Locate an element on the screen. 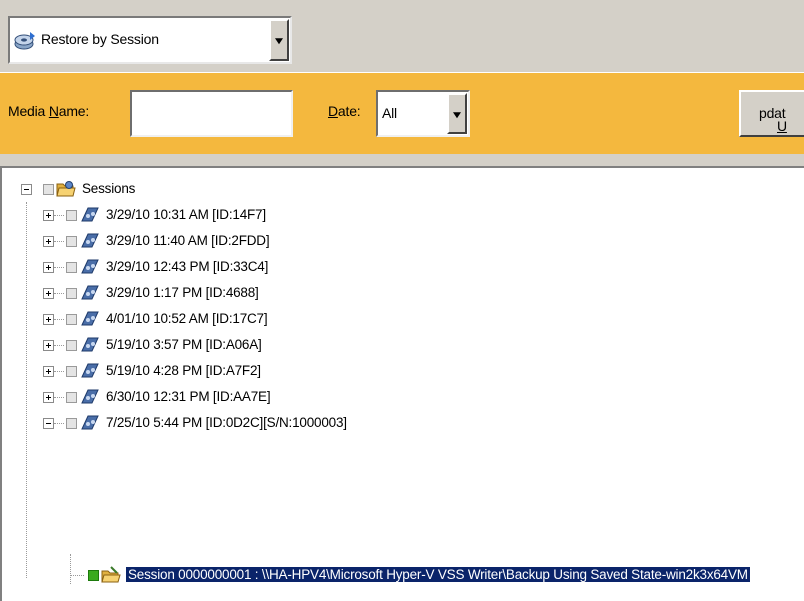 This screenshot has width=804, height=601. update-button: Updat is located at coordinates (771, 113).